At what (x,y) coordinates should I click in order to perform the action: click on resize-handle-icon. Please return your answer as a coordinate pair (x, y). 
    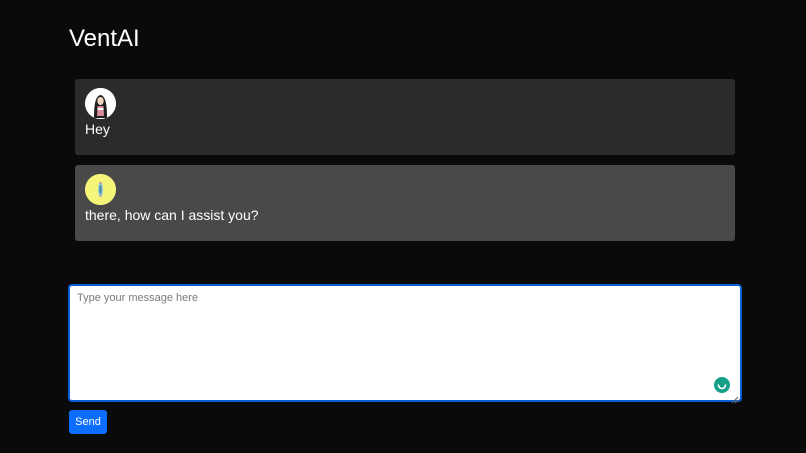
    Looking at the image, I should click on (735, 397).